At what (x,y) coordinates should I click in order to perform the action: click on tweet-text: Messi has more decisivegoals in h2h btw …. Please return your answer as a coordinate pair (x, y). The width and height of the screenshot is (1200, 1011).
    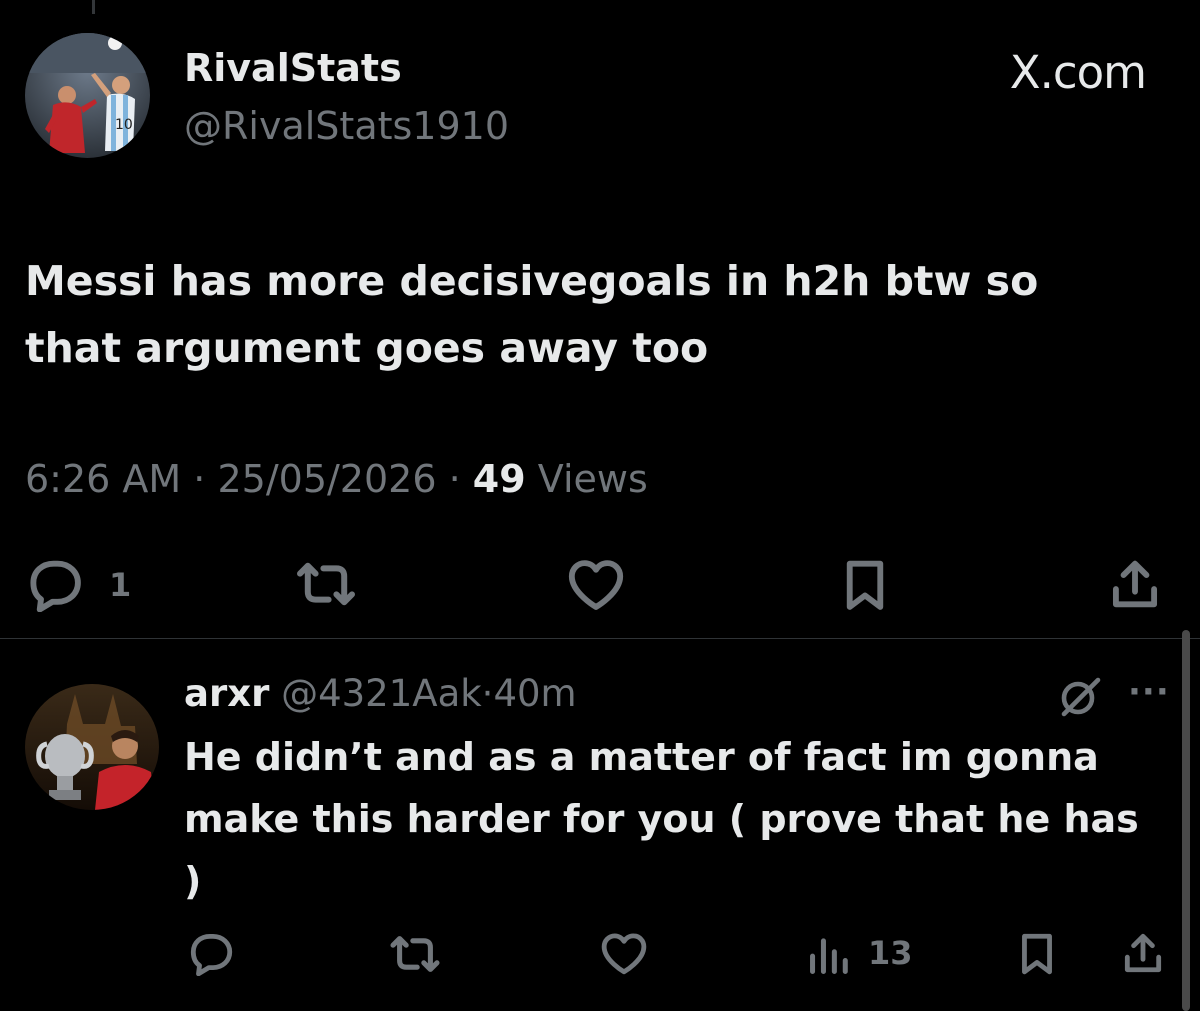
    Looking at the image, I should click on (532, 314).